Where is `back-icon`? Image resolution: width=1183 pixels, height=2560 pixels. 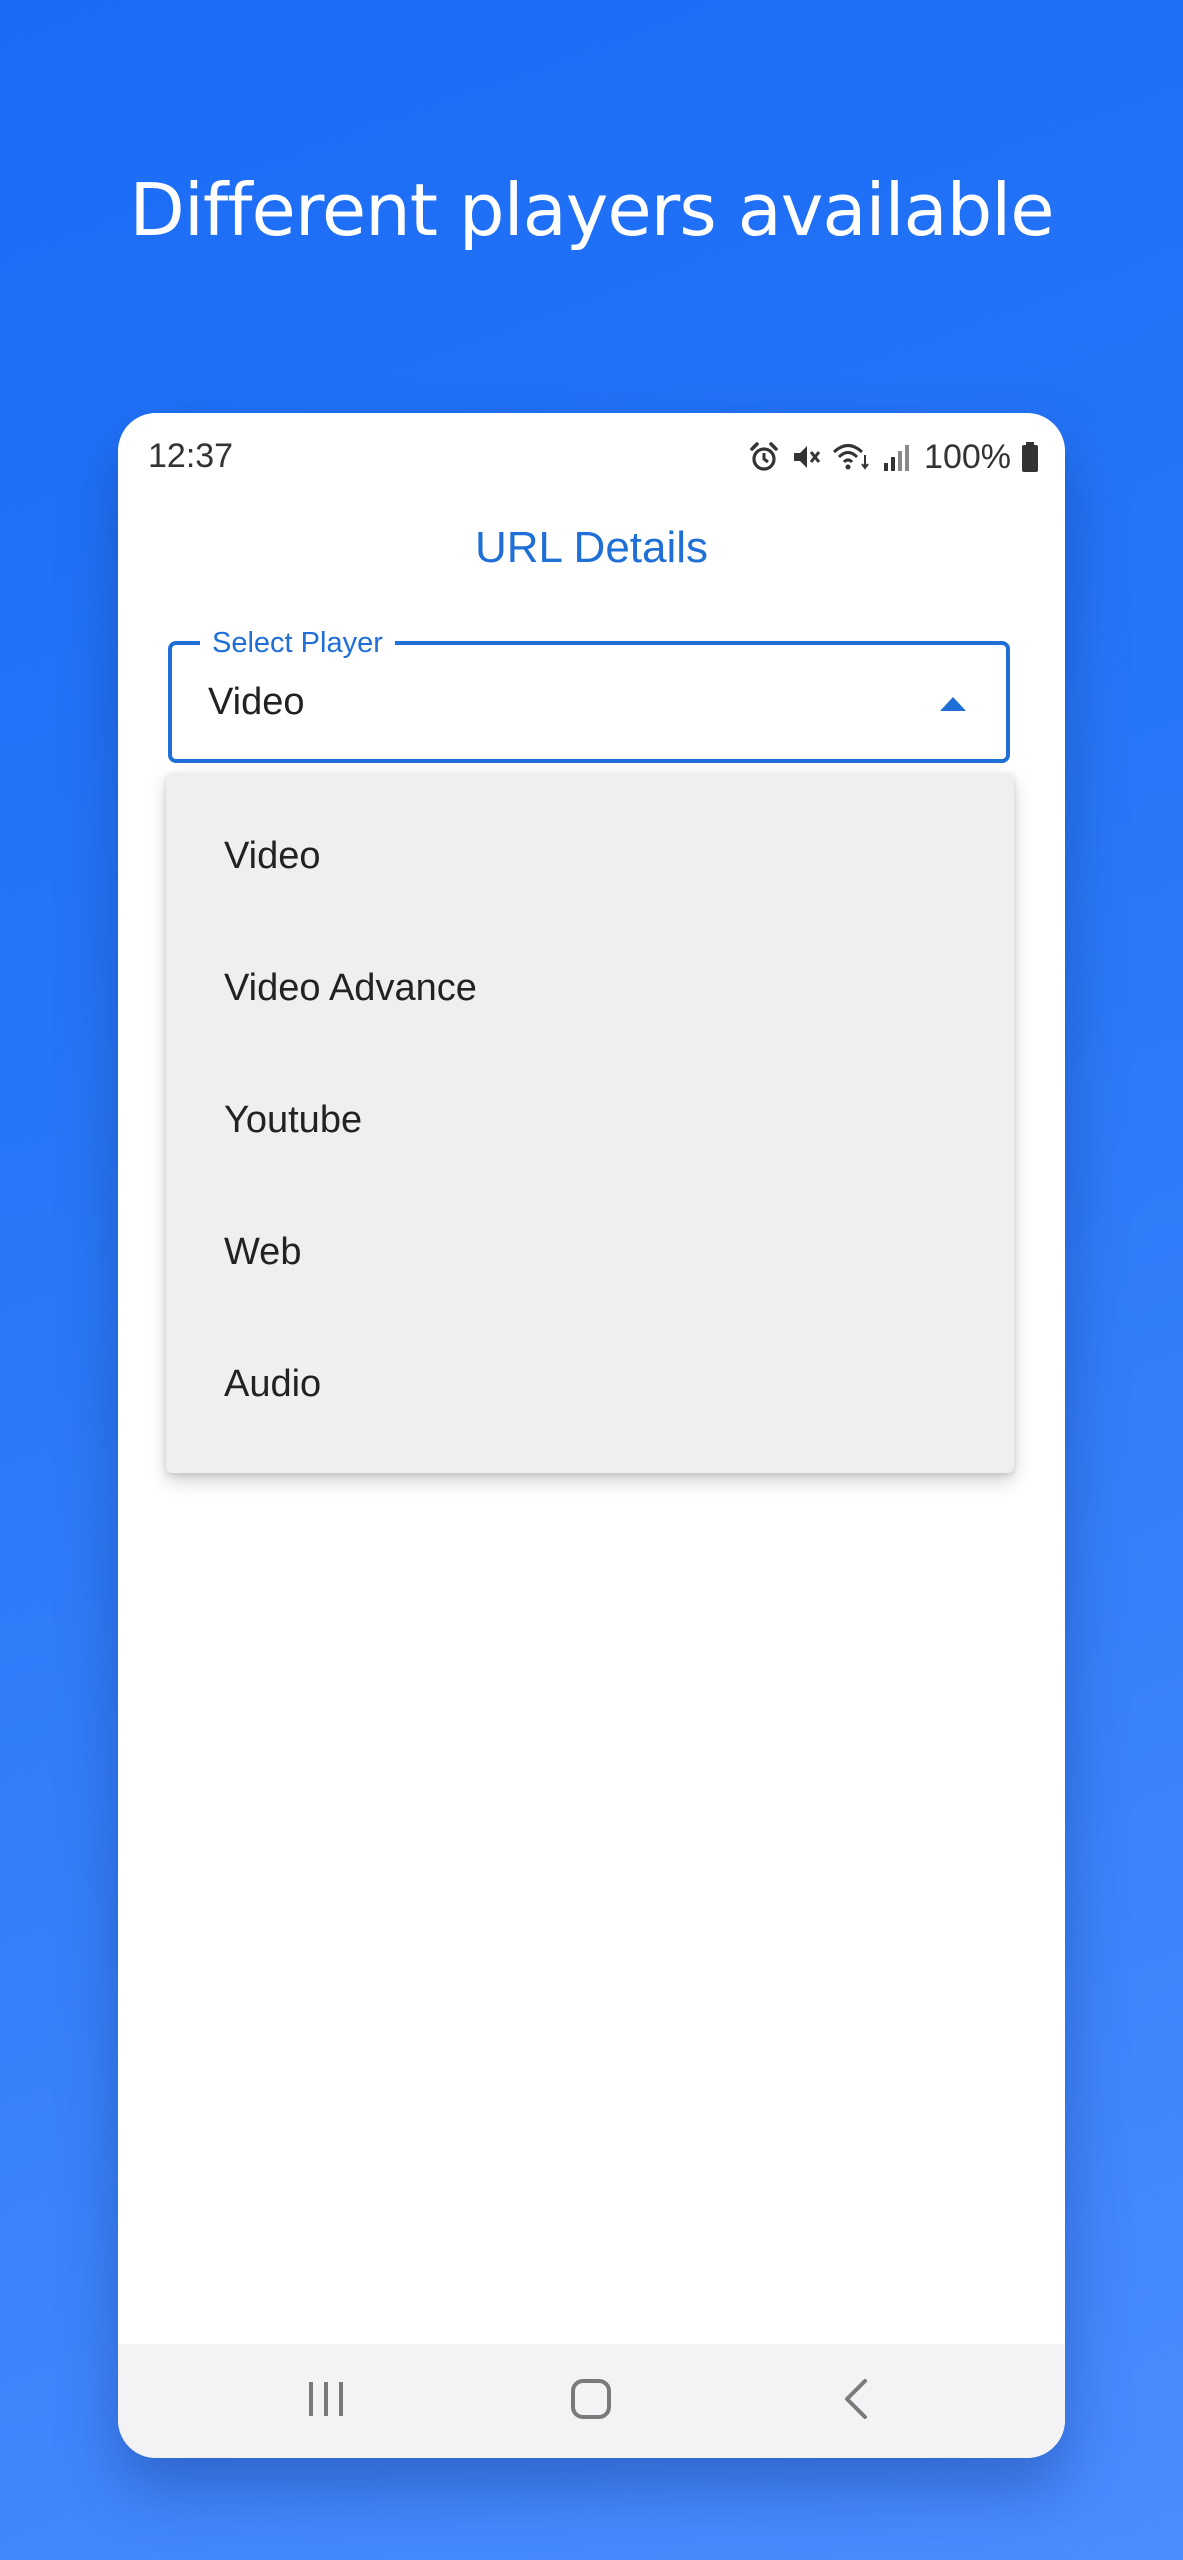 back-icon is located at coordinates (856, 2401).